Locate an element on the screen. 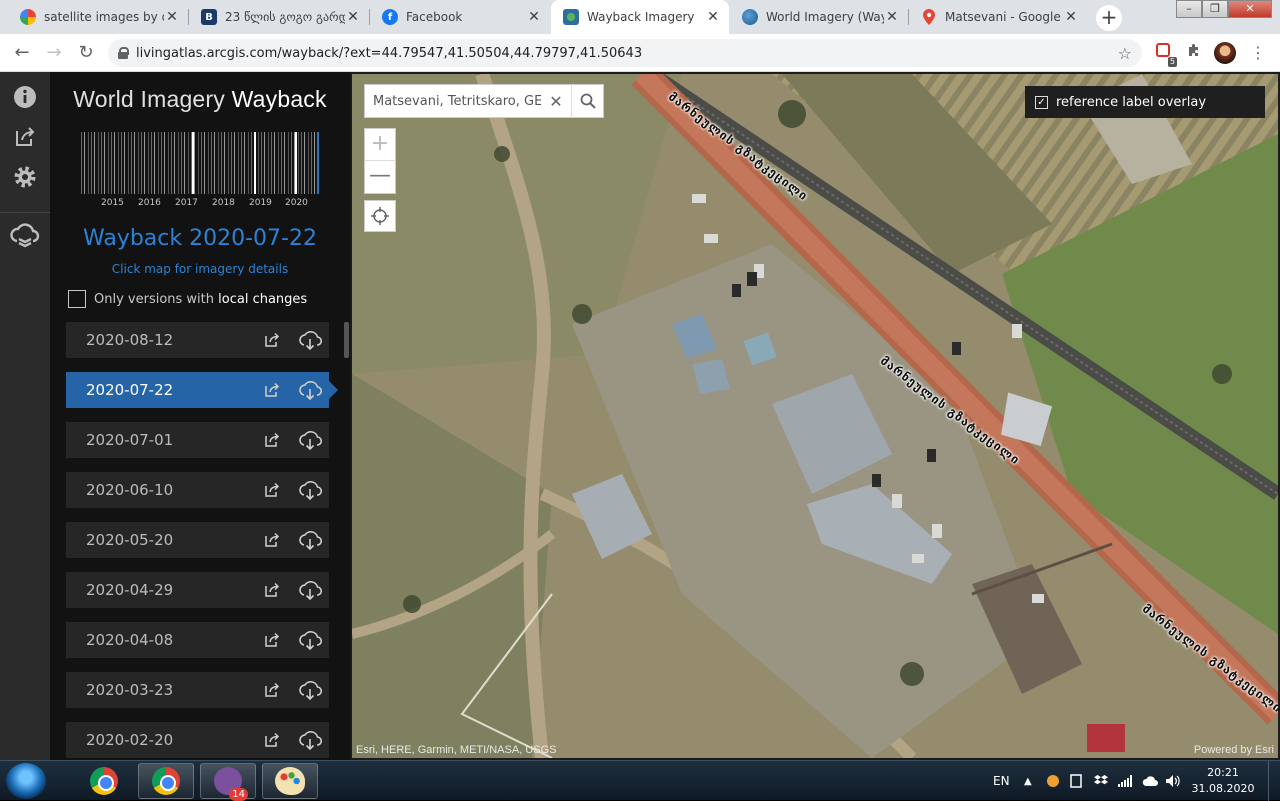  blog-icon: B is located at coordinates (209, 17).